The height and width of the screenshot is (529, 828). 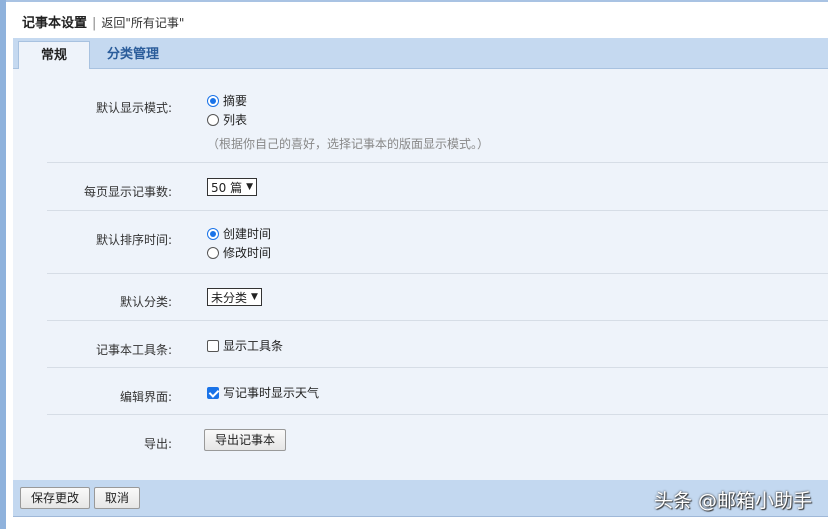 I want to click on setting-row-display-mode: 默认显示模式: 摘要 列表 （根据你自己的喜好，选择记事本的版面显示模式。）, so click(x=437, y=125).